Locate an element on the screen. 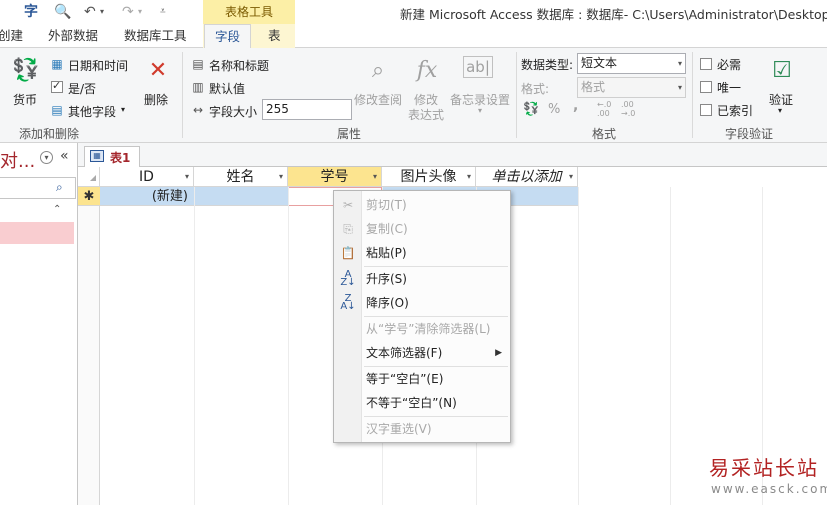 The width and height of the screenshot is (827, 505). column-header-avatar: 图片头像 ▾ is located at coordinates (429, 177).